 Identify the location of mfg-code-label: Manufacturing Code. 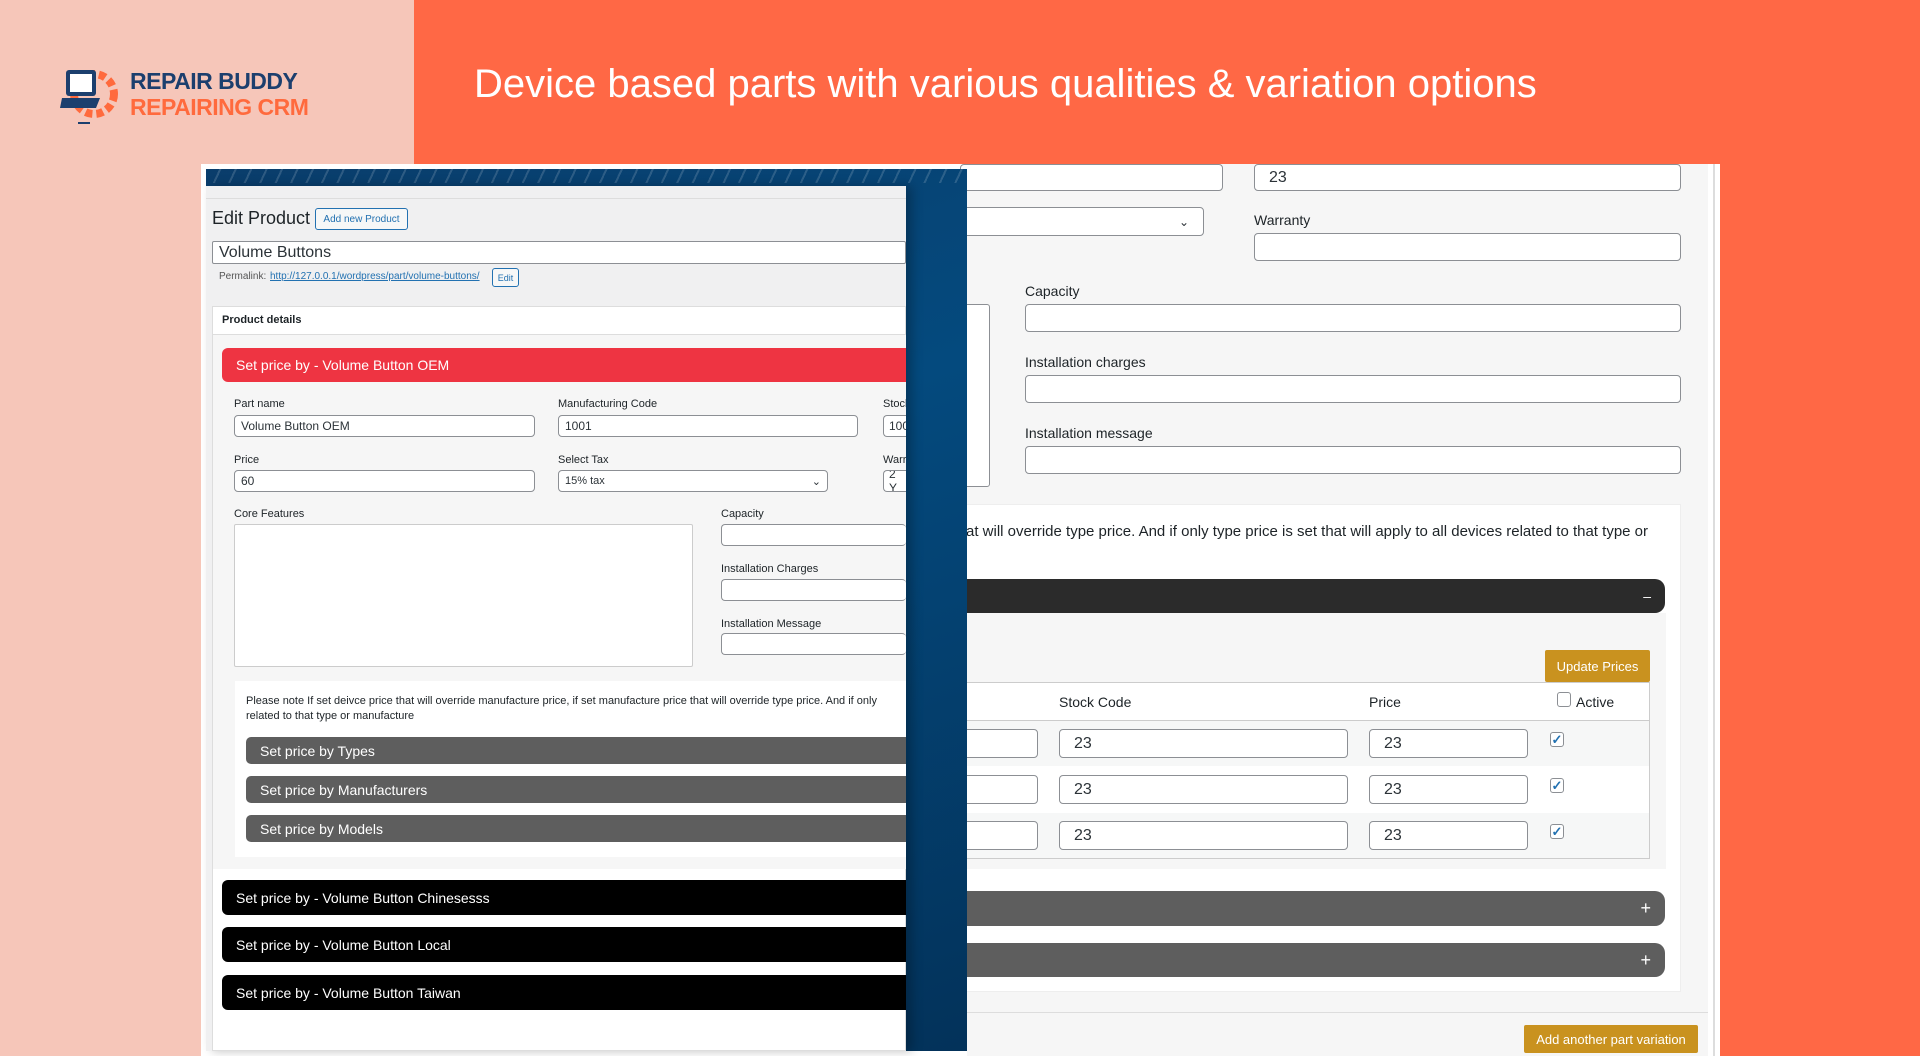
(608, 404).